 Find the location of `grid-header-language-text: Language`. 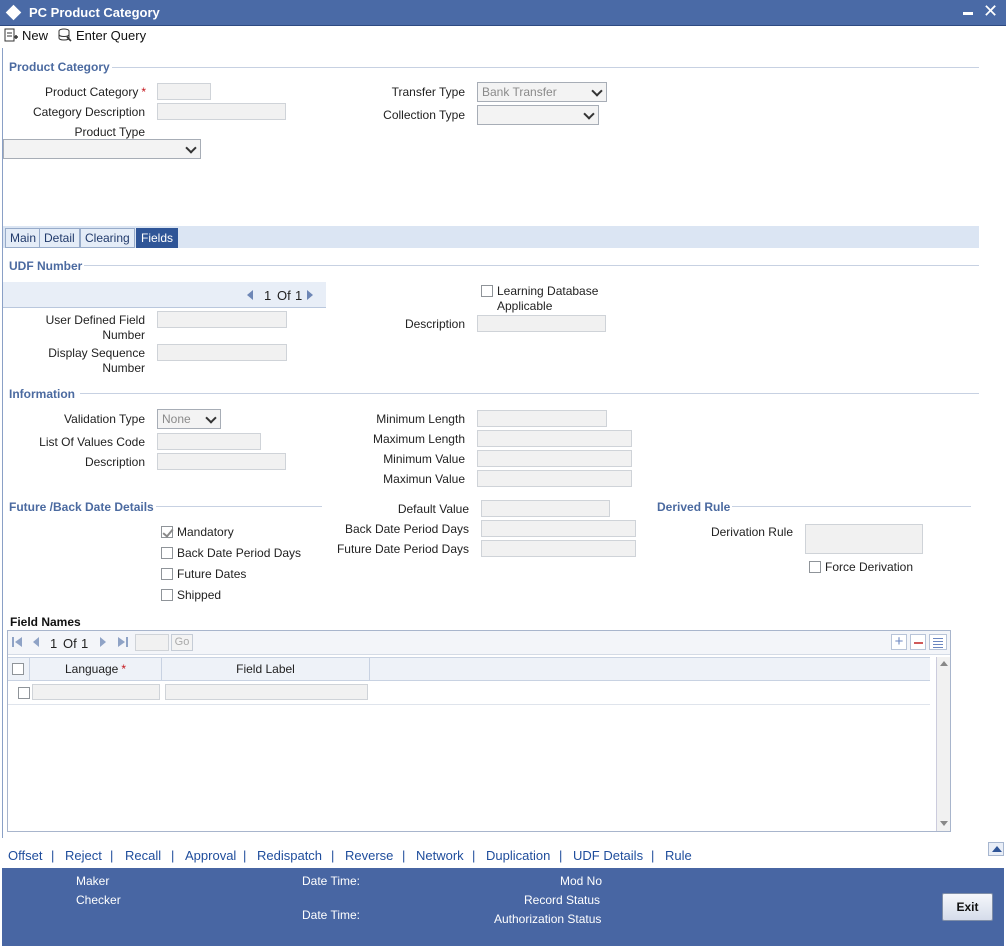

grid-header-language-text: Language is located at coordinates (91, 669).